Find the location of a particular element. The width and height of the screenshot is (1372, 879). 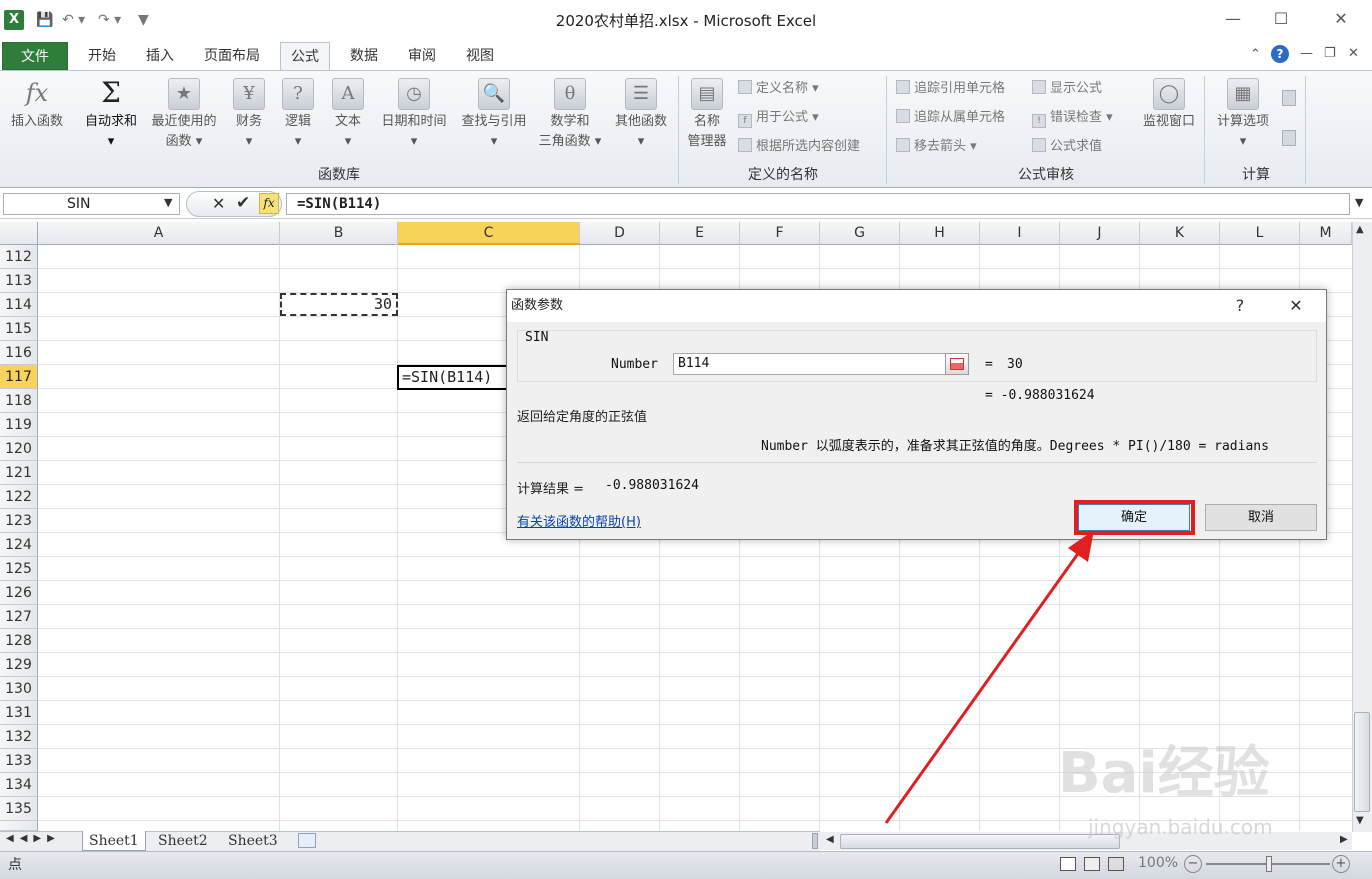

watermark-logo: Bai经验 is located at coordinates (1164, 773).